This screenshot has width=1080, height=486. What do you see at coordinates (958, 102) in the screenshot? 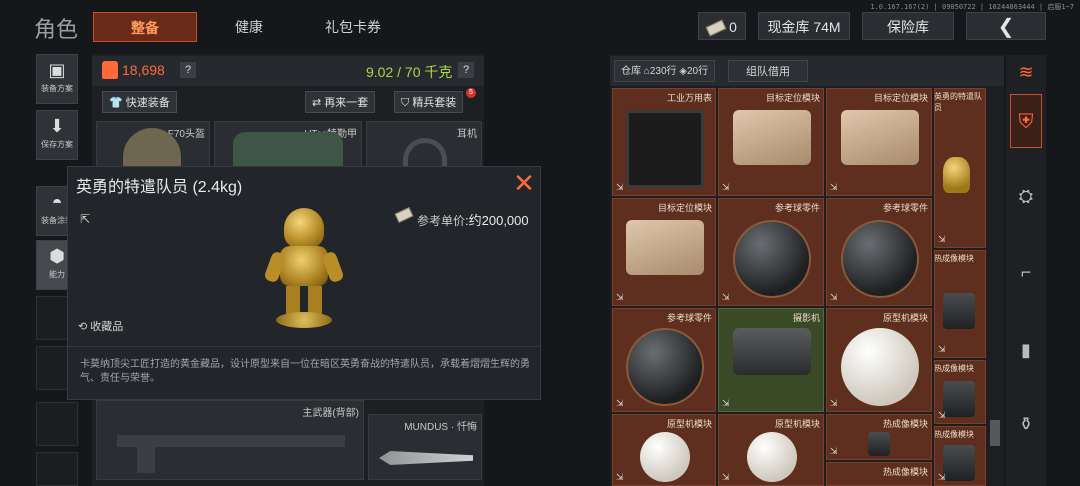
I see `warehouse-item-label: 英勇的特遣队员` at bounding box center [958, 102].